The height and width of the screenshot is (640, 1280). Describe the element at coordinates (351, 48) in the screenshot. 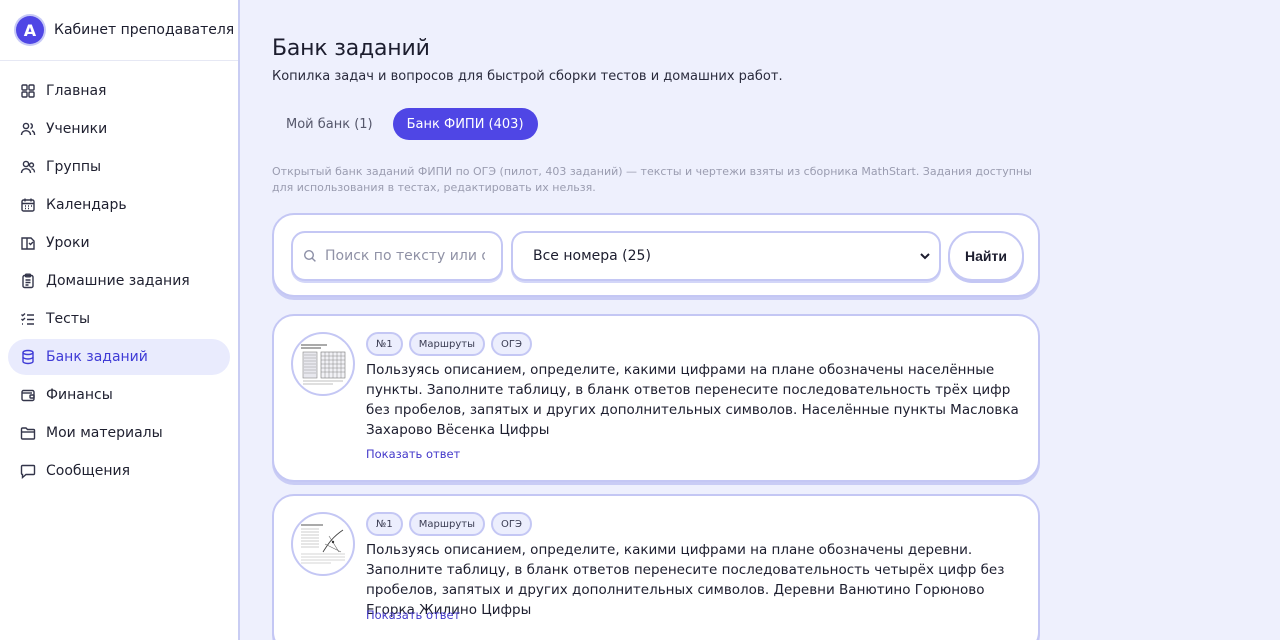

I see `page-title: Банк заданий` at that location.